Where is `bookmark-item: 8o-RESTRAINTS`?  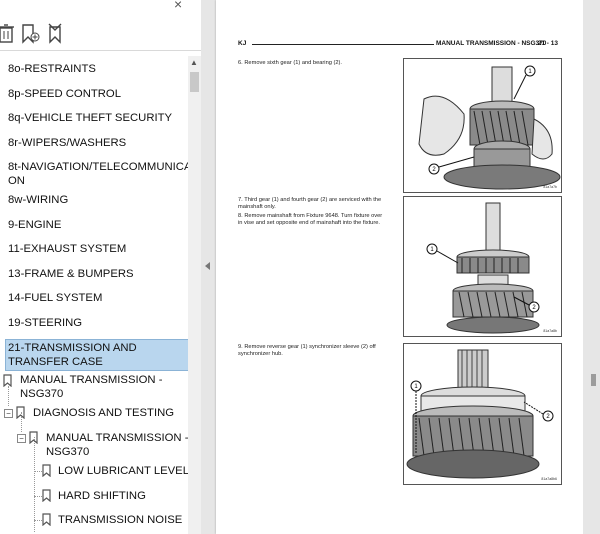 bookmark-item: 8o-RESTRAINTS is located at coordinates (52, 69).